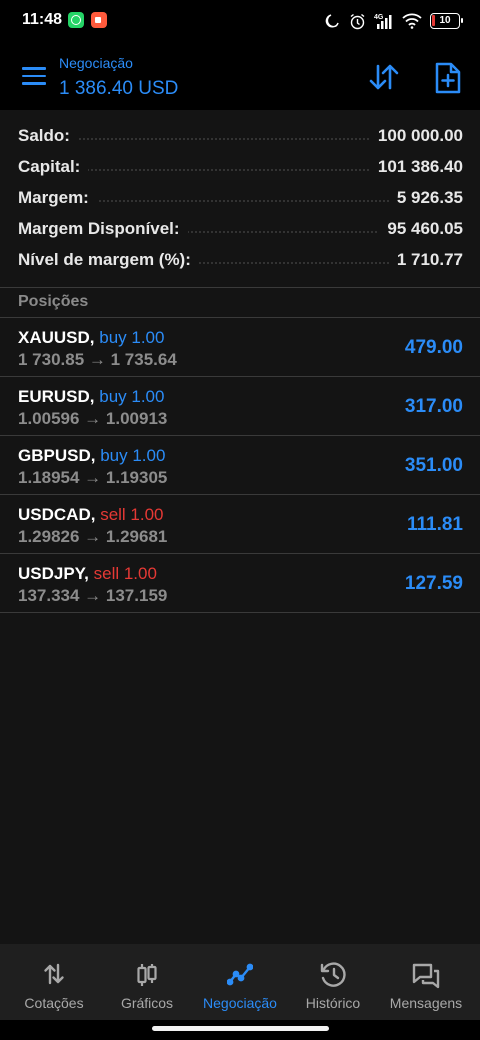  What do you see at coordinates (416, 136) in the screenshot?
I see `summary-value: 100 000.00` at bounding box center [416, 136].